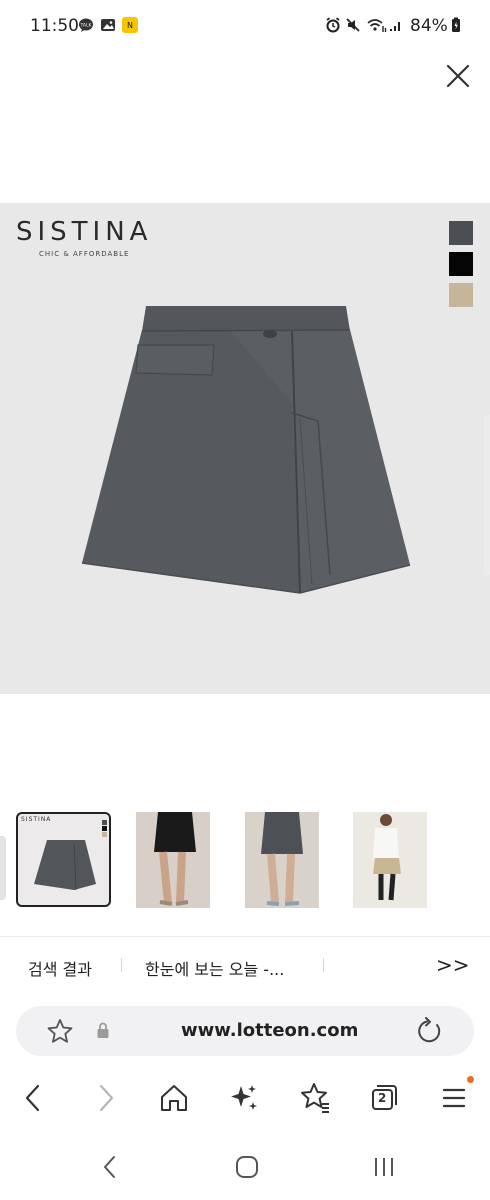  Describe the element at coordinates (430, 1031) in the screenshot. I see `reload-icon` at that location.